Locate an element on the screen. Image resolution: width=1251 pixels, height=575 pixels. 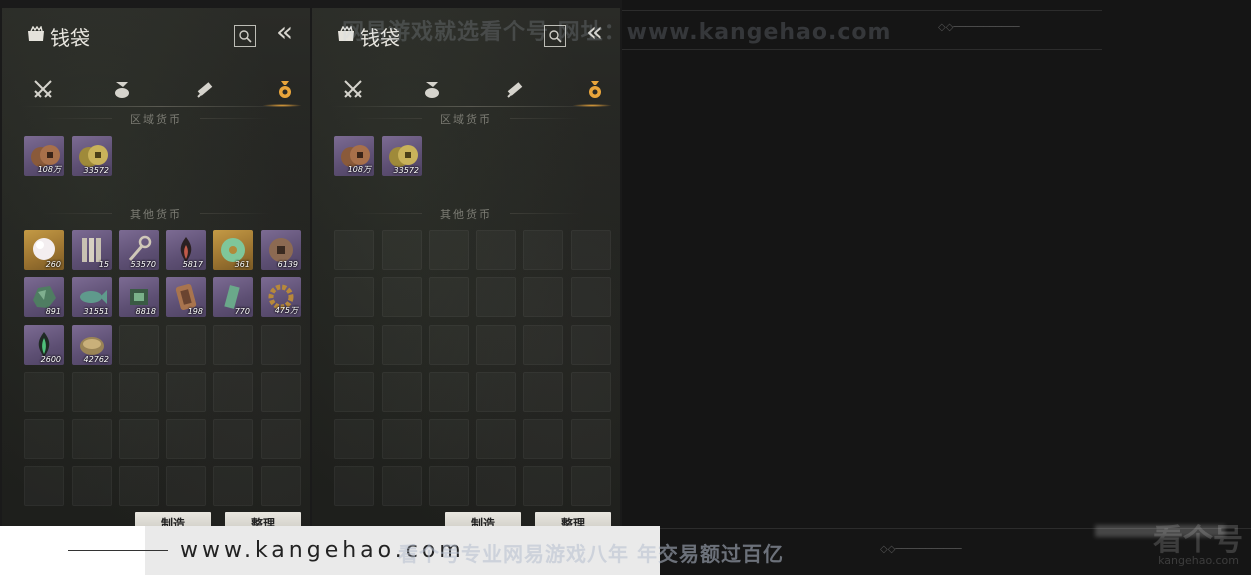
currency-slot: 475万 is located at coordinates (281, 297).